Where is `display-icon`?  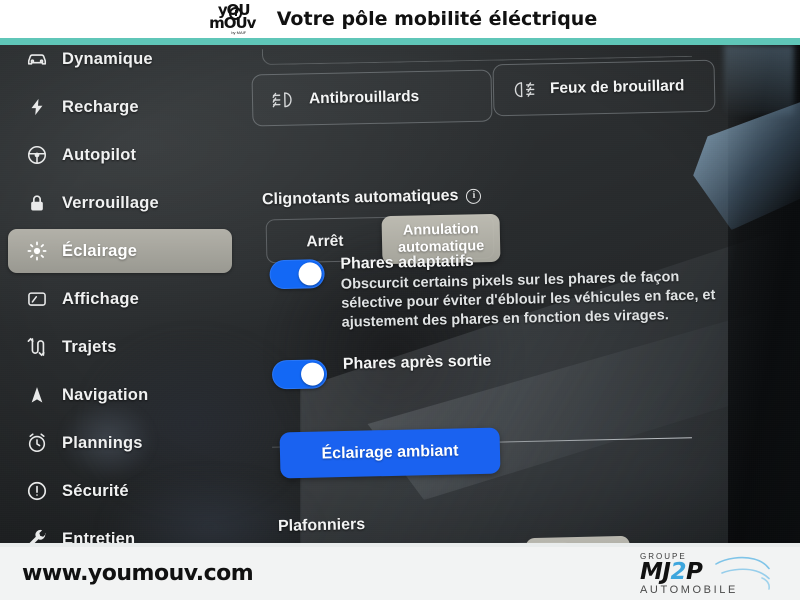 display-icon is located at coordinates (37, 299).